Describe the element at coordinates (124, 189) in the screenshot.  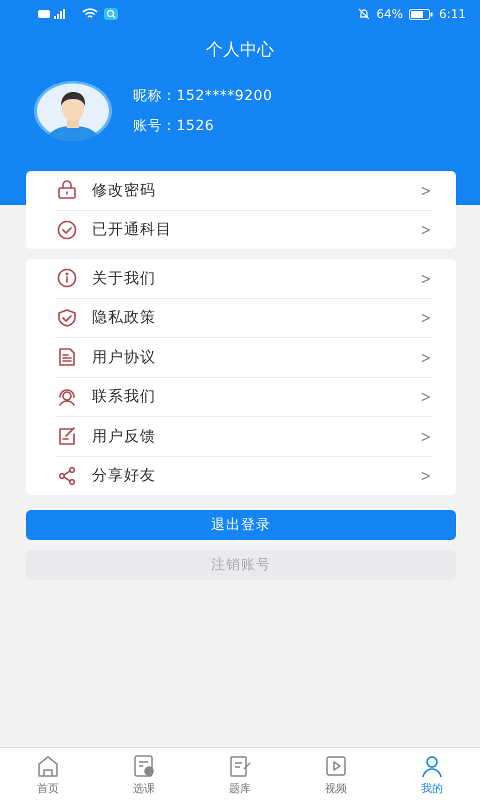
I see `menu-label: 修改密码` at that location.